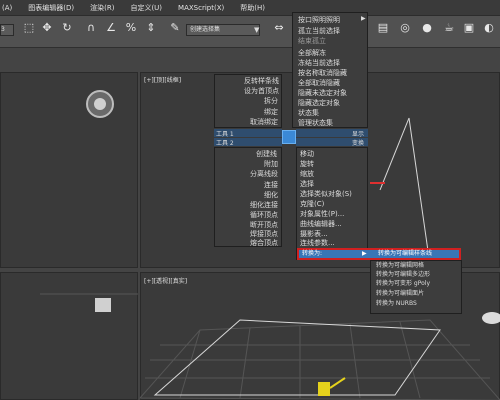 This screenshot has height=400, width=500. I want to click on menu-item-scale: 缩放, so click(307, 174).